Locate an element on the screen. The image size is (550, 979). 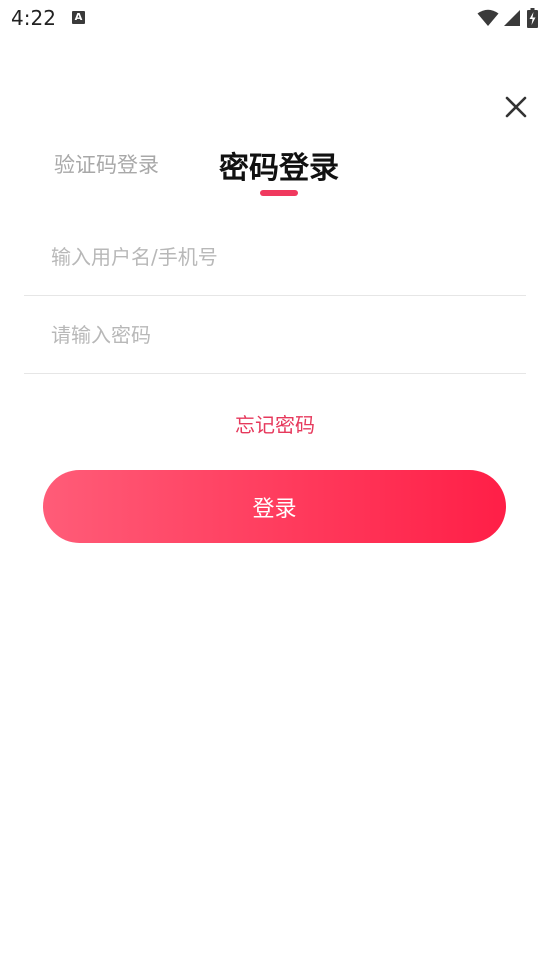
close-icon is located at coordinates (516, 109).